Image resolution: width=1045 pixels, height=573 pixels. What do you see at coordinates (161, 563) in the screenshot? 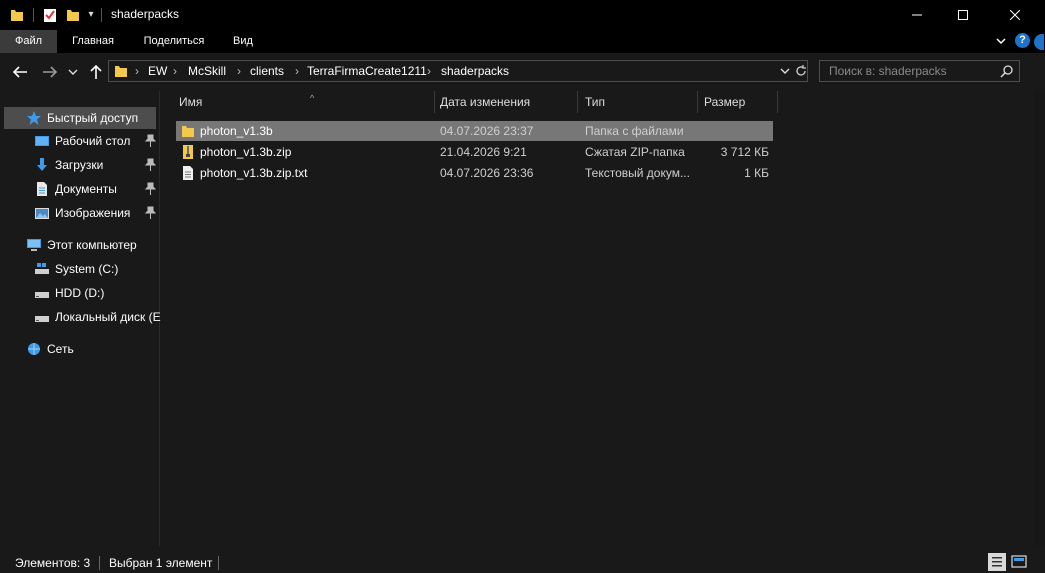
I see `selection-count: Выбран 1 элемент` at bounding box center [161, 563].